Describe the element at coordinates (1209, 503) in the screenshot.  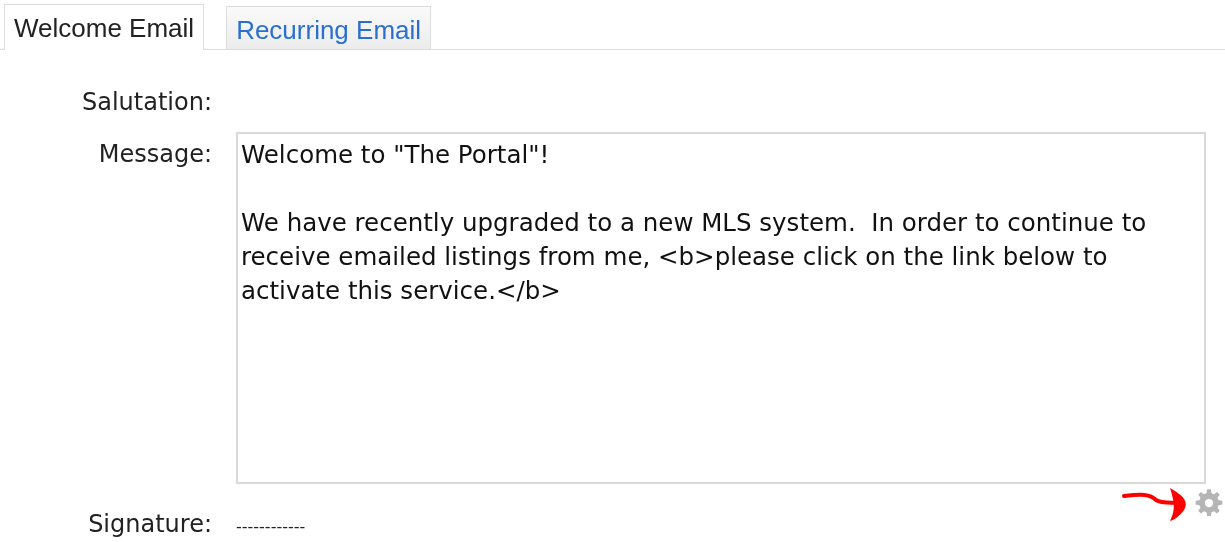
I see `settings-icon` at that location.